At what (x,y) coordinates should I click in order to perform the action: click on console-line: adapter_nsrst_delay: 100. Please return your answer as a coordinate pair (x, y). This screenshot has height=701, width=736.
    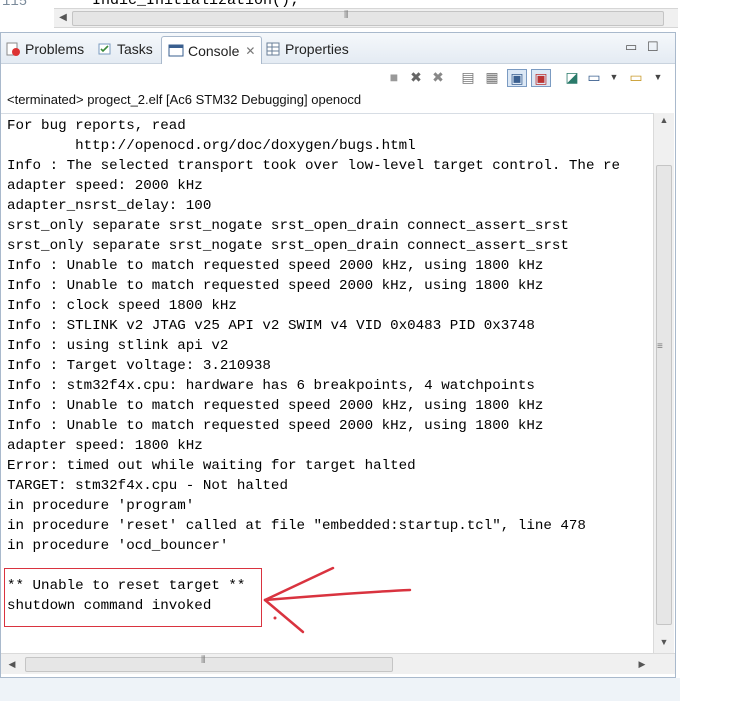
    Looking at the image, I should click on (109, 206).